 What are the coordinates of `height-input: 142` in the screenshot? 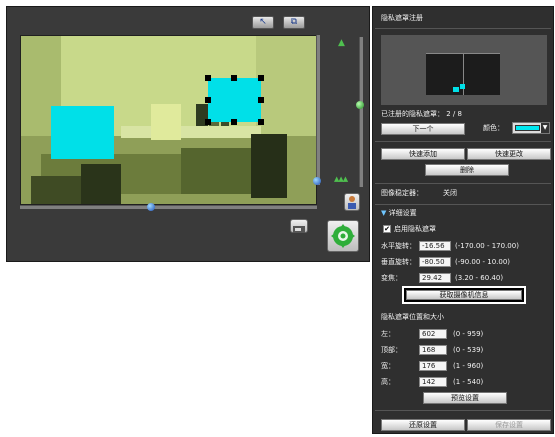 It's located at (433, 382).